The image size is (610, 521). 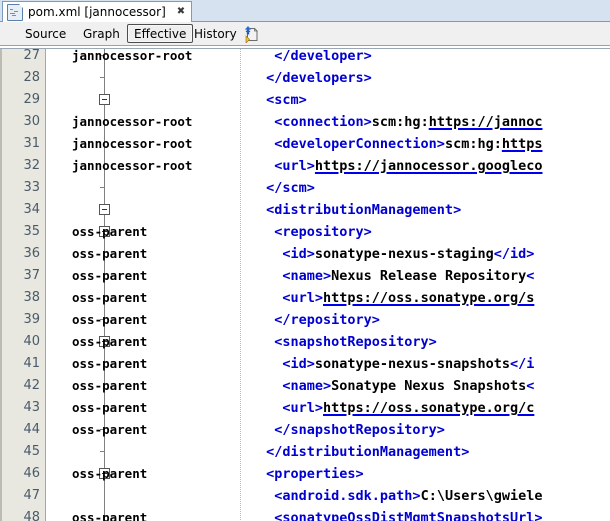 I want to click on line-number: 47, so click(x=31, y=495).